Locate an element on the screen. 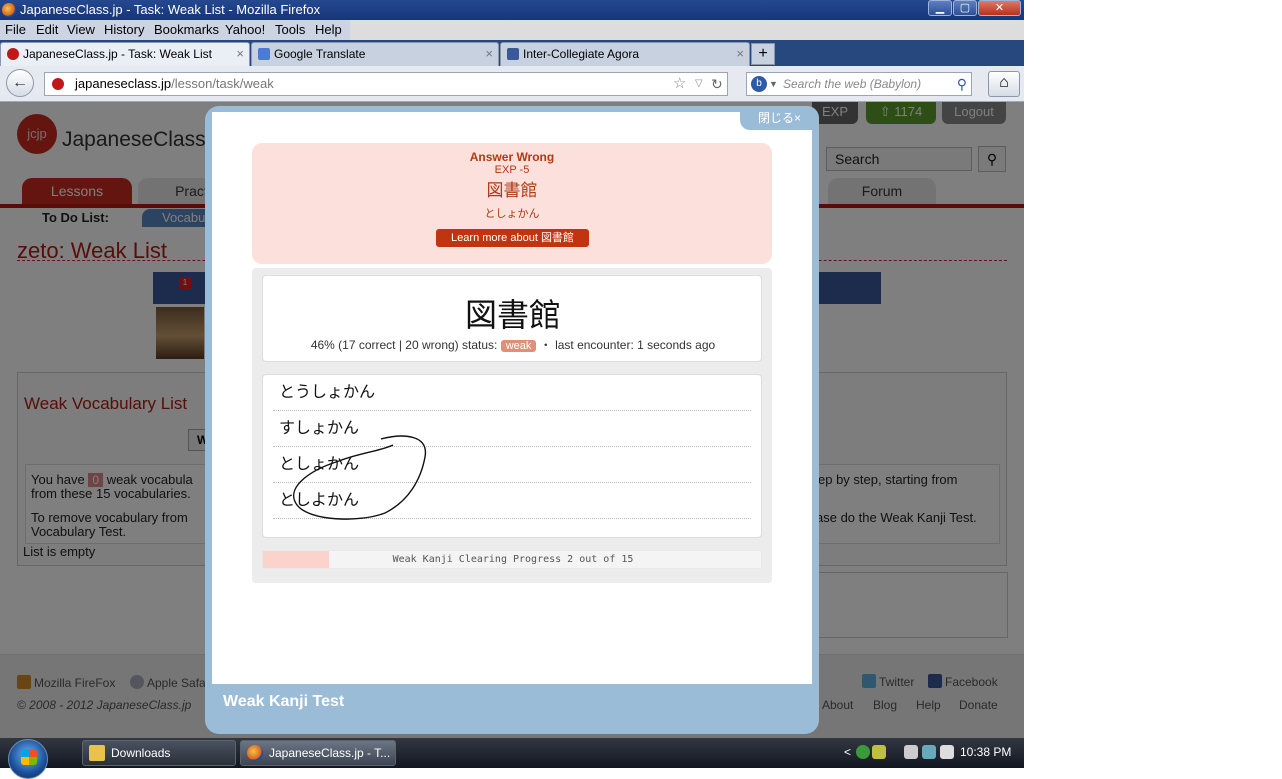  volume-icon is located at coordinates (947, 752).